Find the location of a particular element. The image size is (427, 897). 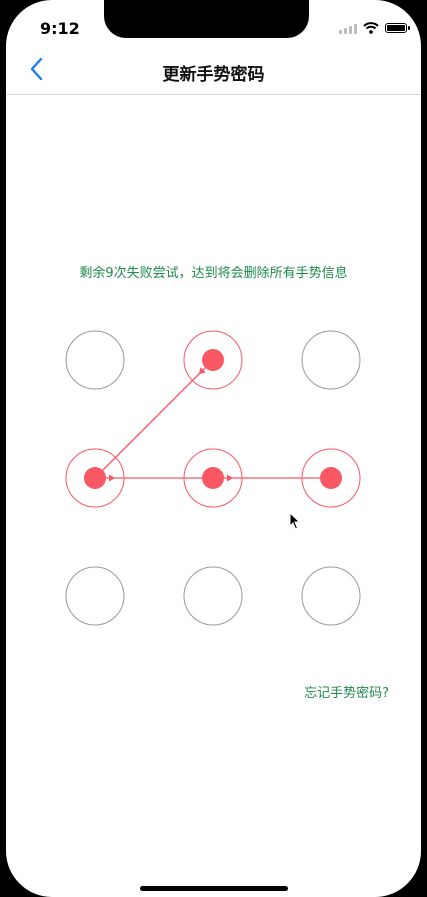

home-indicator is located at coordinates (214, 888).